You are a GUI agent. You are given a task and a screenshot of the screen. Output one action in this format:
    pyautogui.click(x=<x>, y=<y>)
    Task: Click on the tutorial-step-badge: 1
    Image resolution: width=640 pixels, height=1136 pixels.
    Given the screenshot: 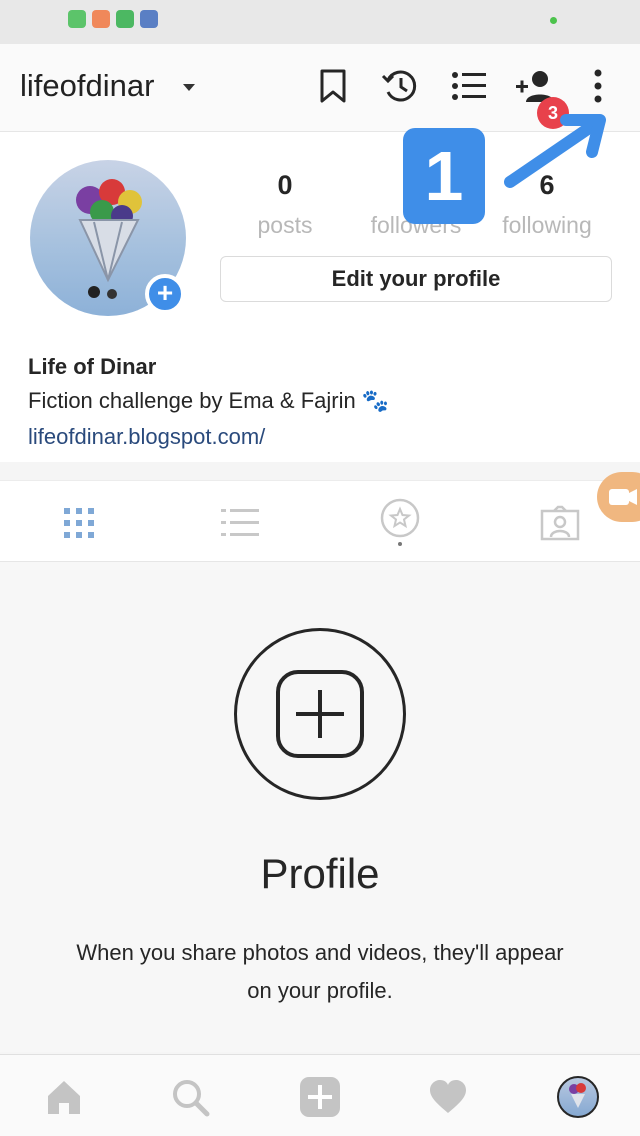 What is the action you would take?
    pyautogui.click(x=444, y=176)
    